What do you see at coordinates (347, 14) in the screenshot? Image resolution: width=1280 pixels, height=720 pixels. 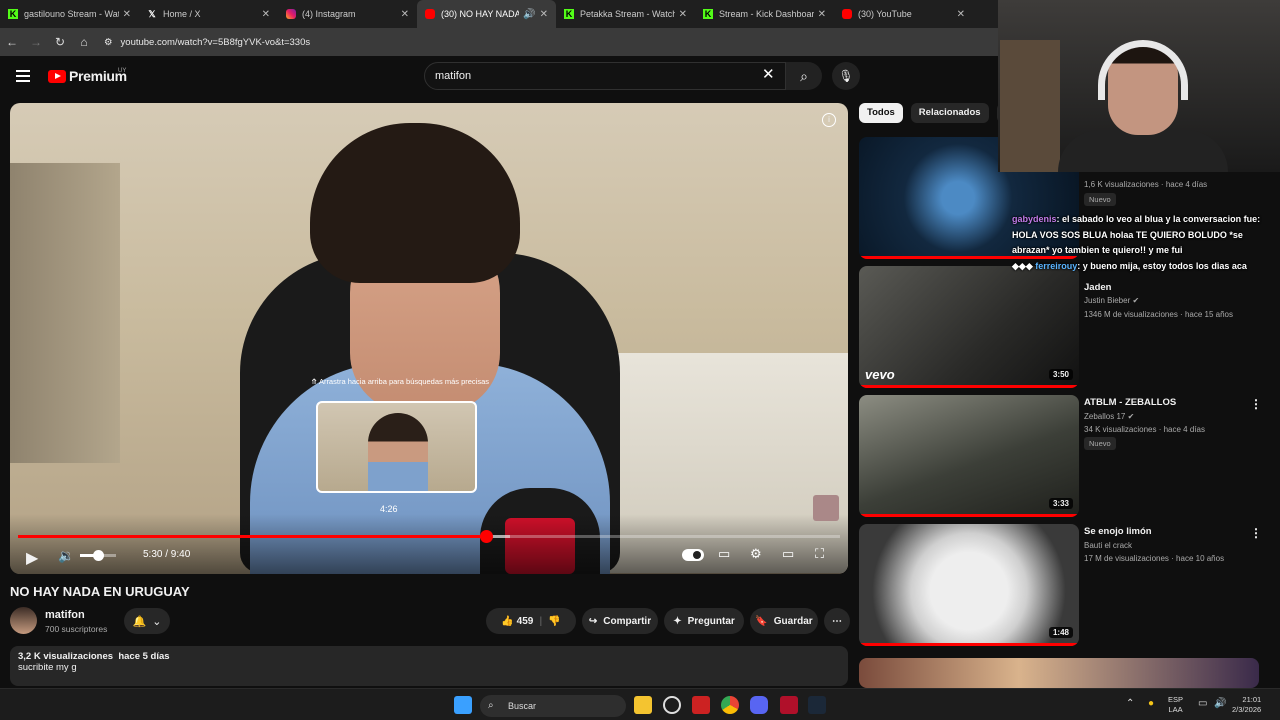 I see `tab-instagram: (4) Instagram ✕` at bounding box center [347, 14].